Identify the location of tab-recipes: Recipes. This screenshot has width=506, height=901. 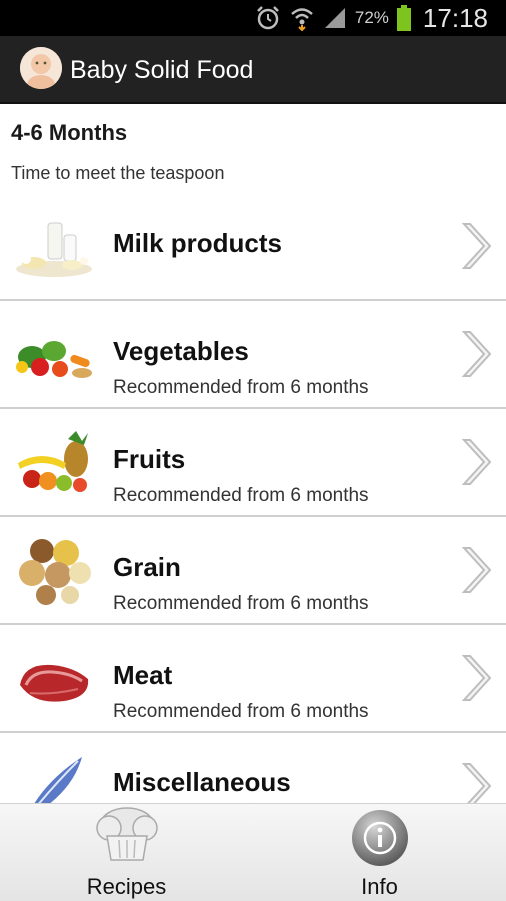
(126, 852).